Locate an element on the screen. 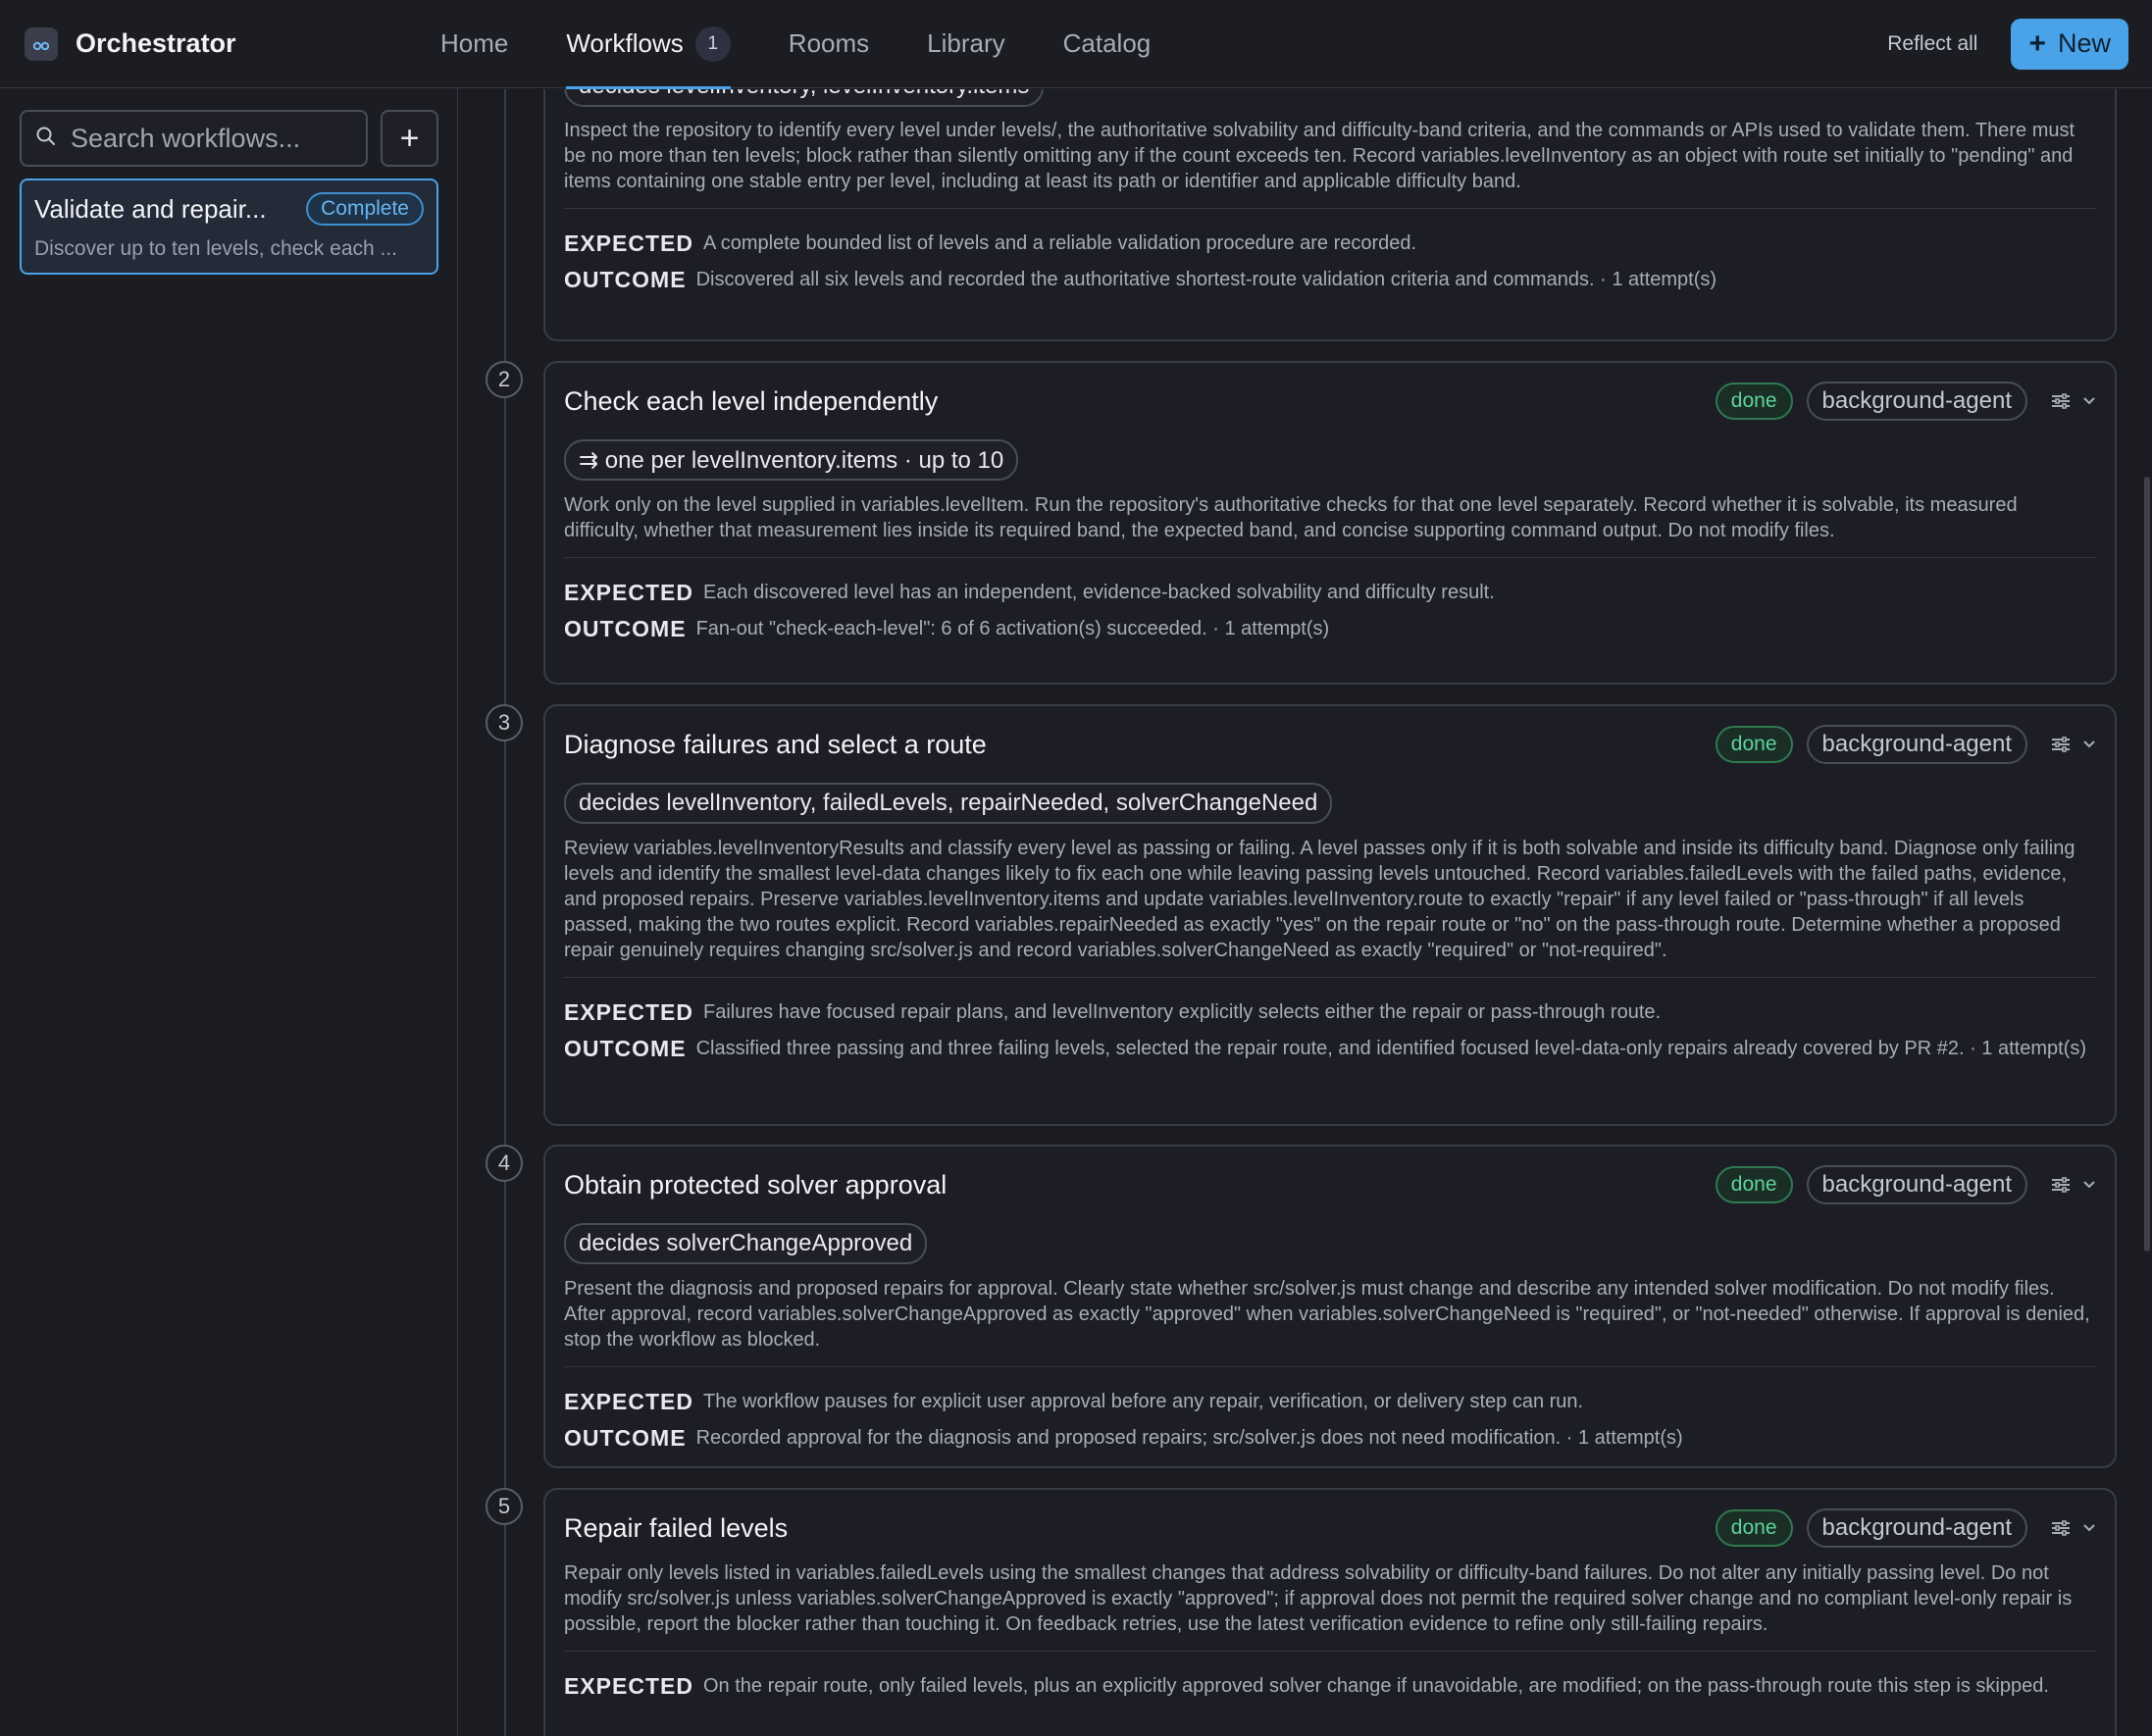 The height and width of the screenshot is (1736, 2152). status-badge: Complete is located at coordinates (365, 209).